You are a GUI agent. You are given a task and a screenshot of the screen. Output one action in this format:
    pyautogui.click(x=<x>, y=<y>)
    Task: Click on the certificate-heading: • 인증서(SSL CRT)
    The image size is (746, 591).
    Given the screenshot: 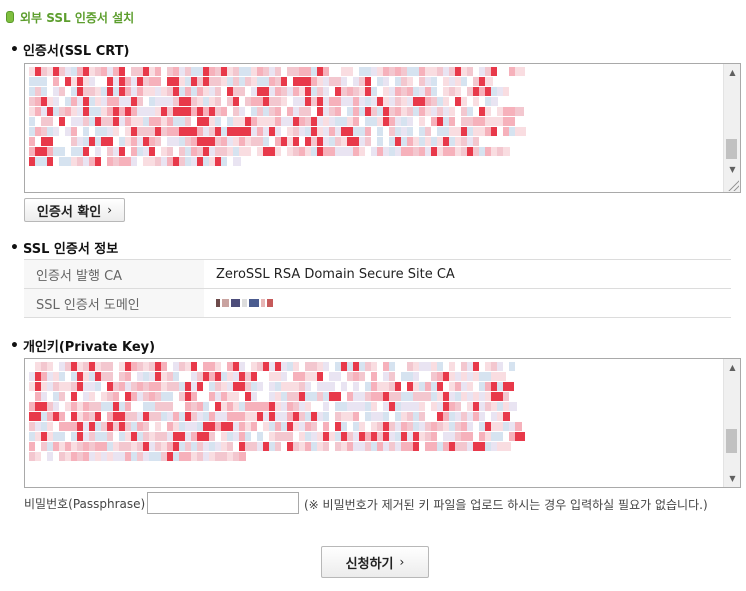 What is the action you would take?
    pyautogui.click(x=70, y=50)
    